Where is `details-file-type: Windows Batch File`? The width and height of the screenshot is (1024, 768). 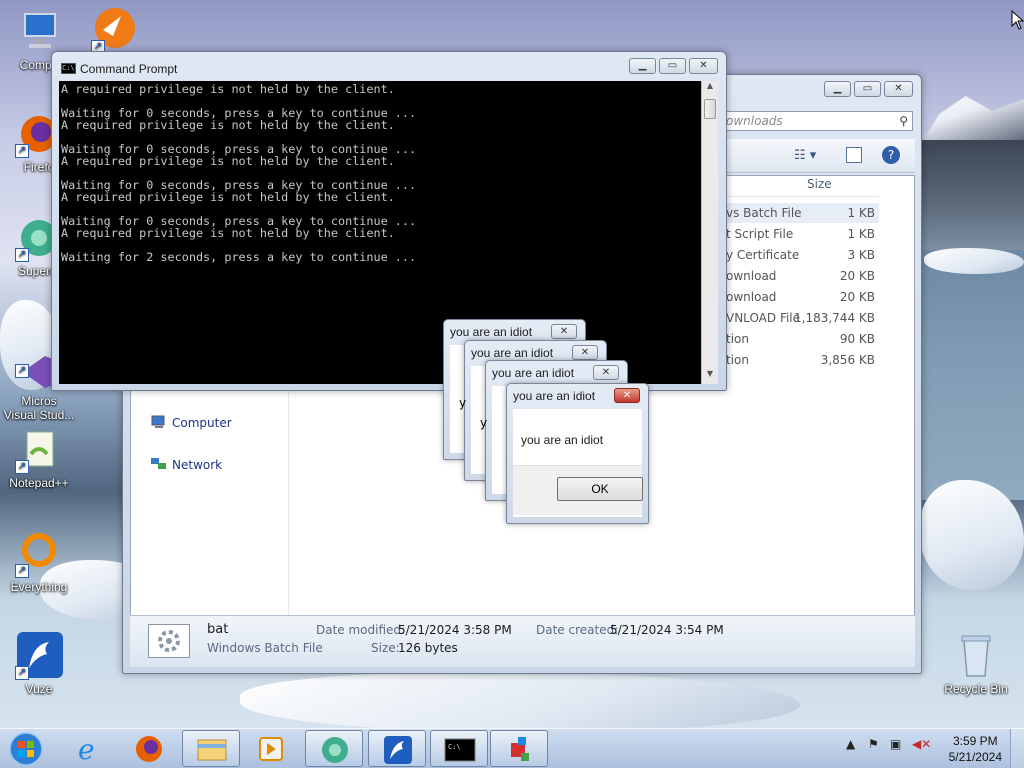
details-file-type: Windows Batch File is located at coordinates (265, 648).